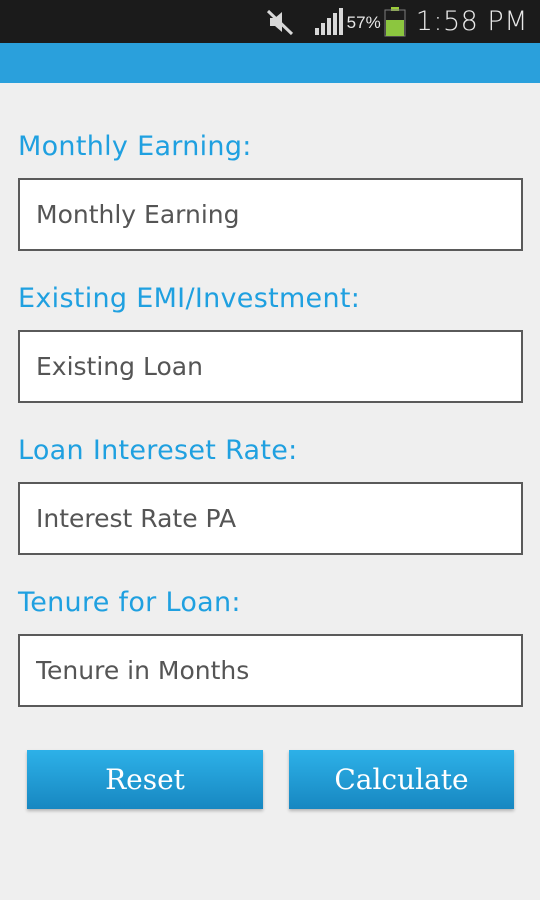 The image size is (540, 900). Describe the element at coordinates (395, 21) in the screenshot. I see `battery-icon` at that location.